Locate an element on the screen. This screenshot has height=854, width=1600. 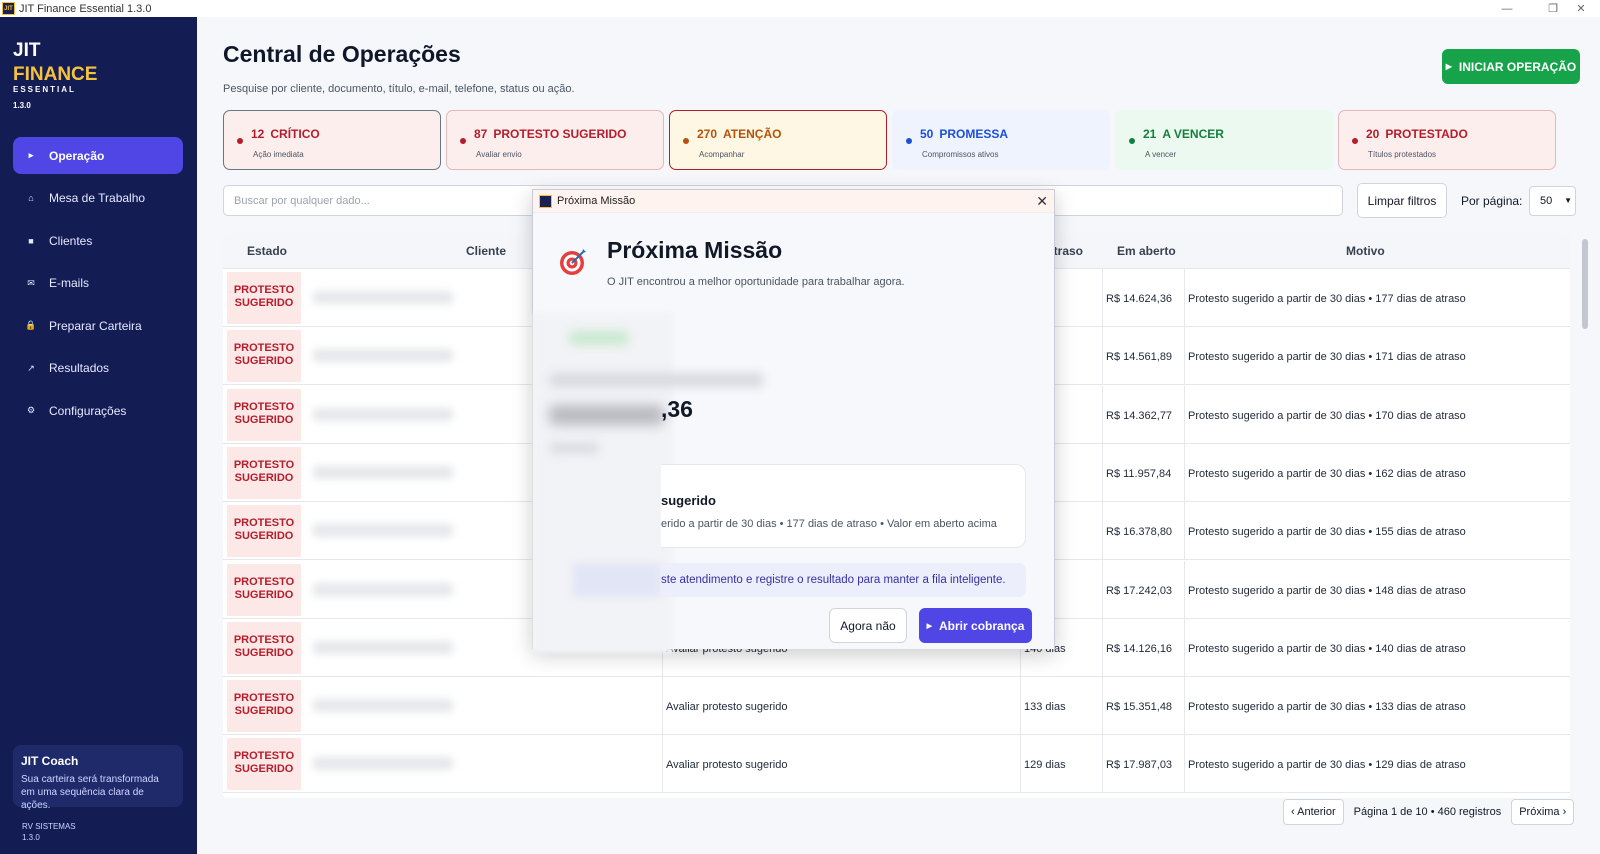
sidebar-item-label: Configurações is located at coordinates (88, 410).